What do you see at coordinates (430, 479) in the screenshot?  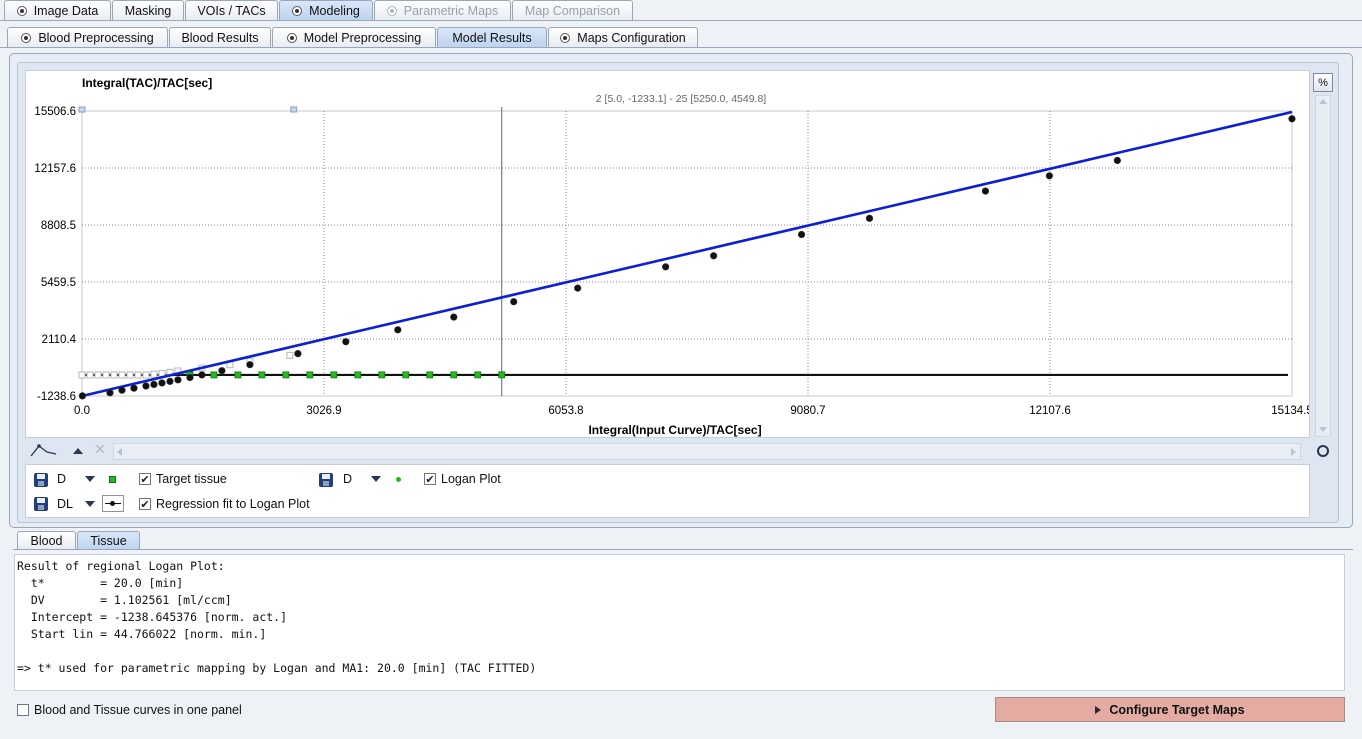 I see `logan-plot-checkbox: ✔` at bounding box center [430, 479].